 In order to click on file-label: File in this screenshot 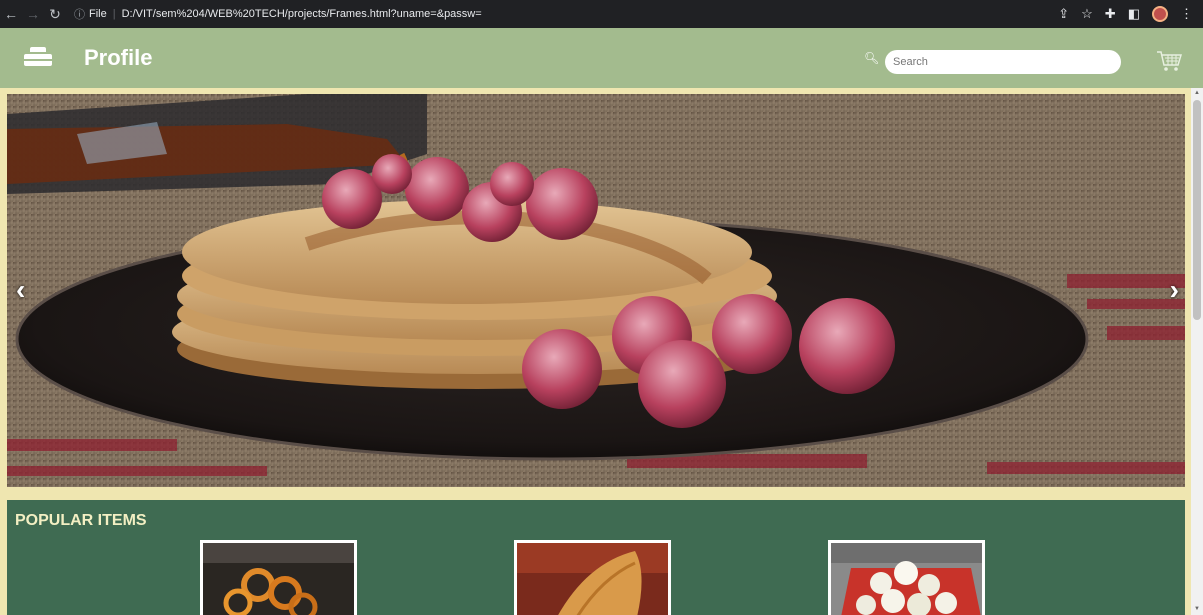, I will do `click(98, 14)`.